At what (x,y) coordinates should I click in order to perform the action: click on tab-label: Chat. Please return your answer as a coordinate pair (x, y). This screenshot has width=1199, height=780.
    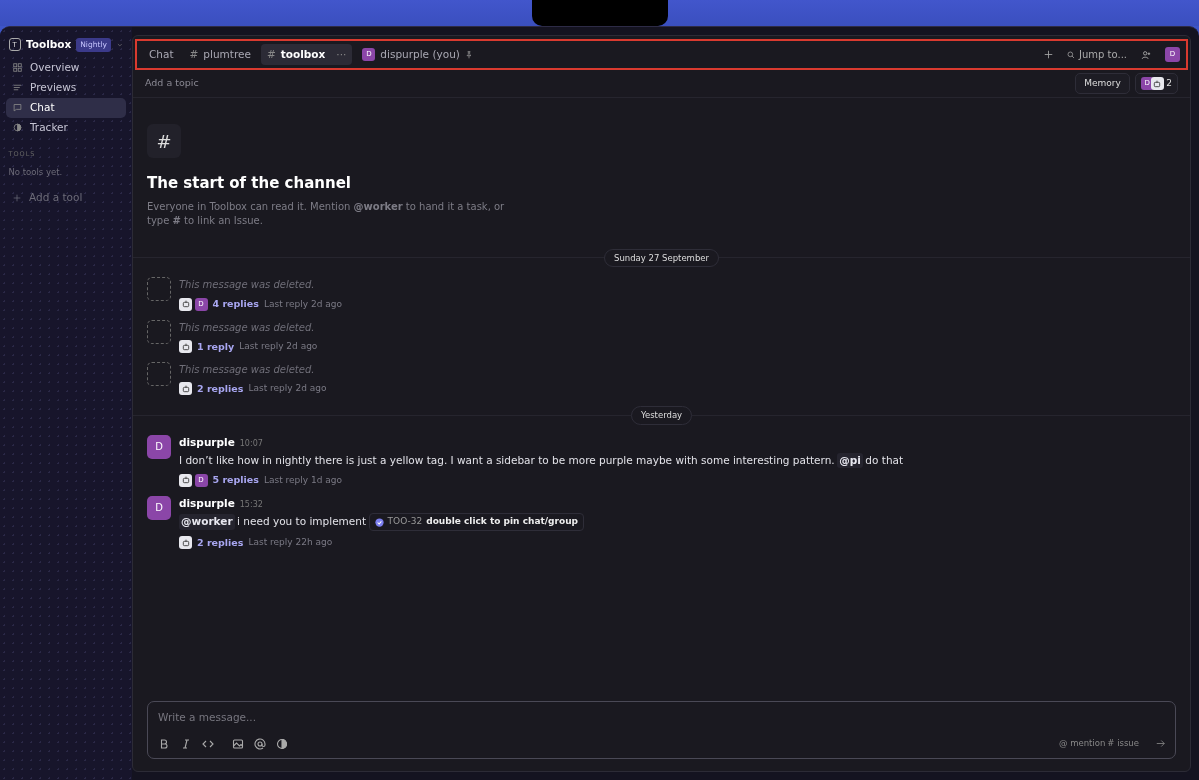
    Looking at the image, I should click on (161, 54).